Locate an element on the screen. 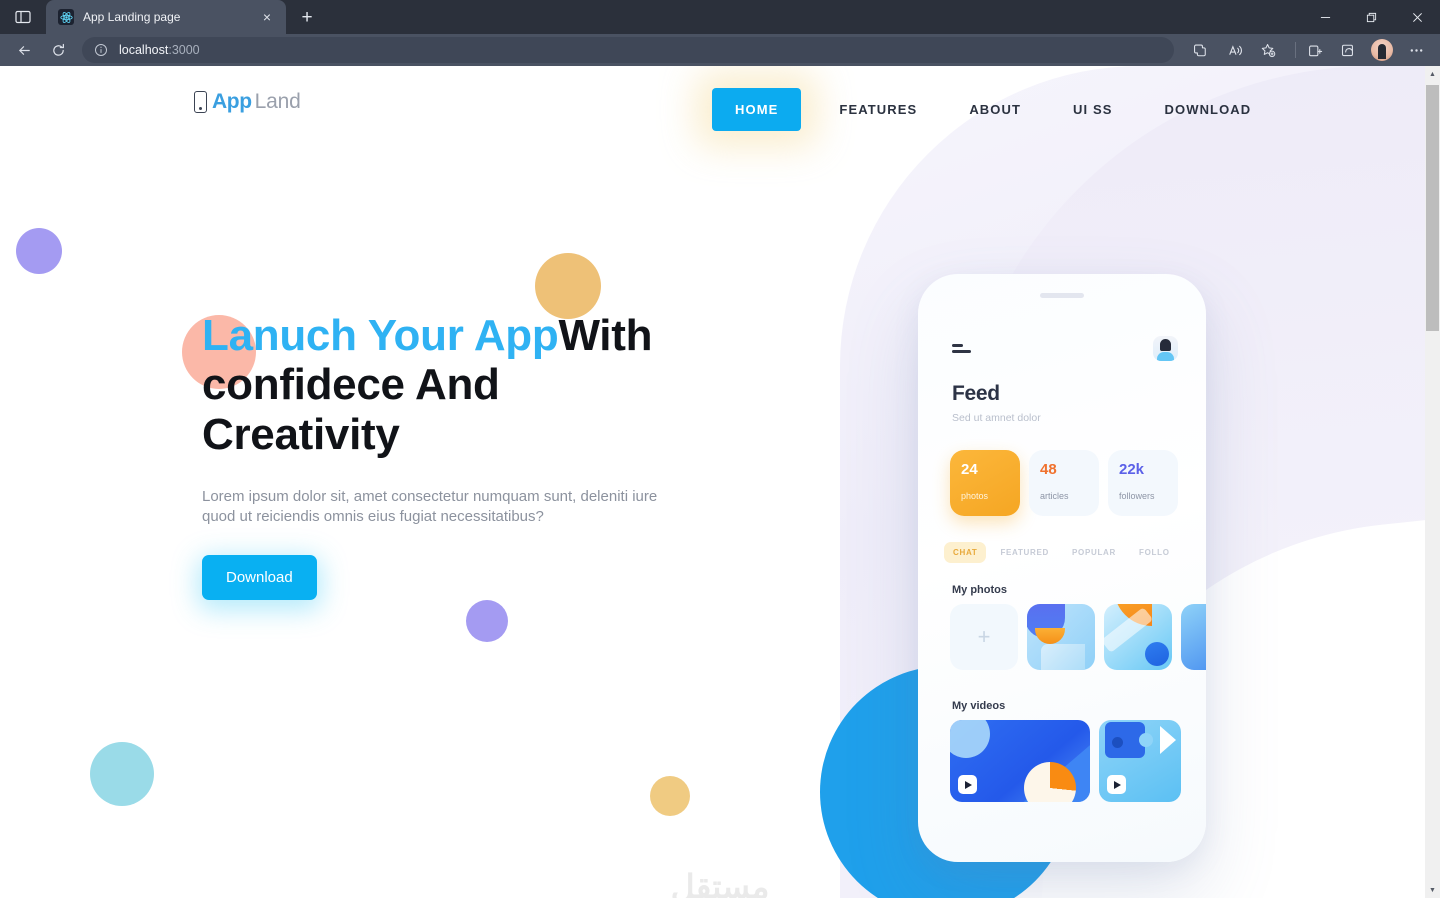 The width and height of the screenshot is (1440, 898). phone-app-header is located at coordinates (1065, 348).